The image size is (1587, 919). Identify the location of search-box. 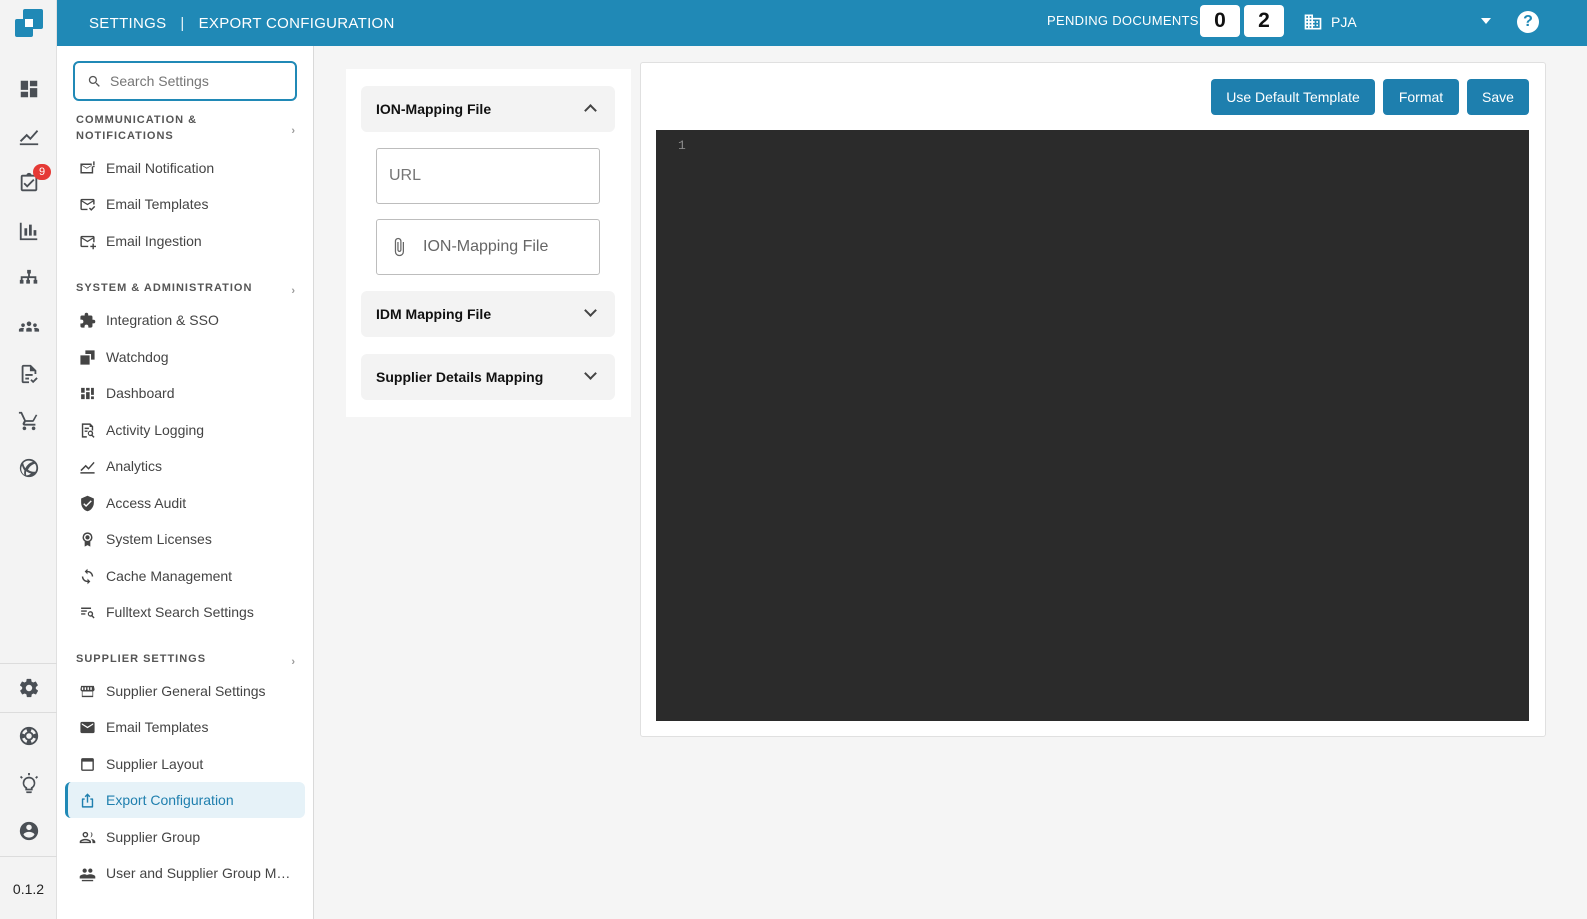
(185, 81).